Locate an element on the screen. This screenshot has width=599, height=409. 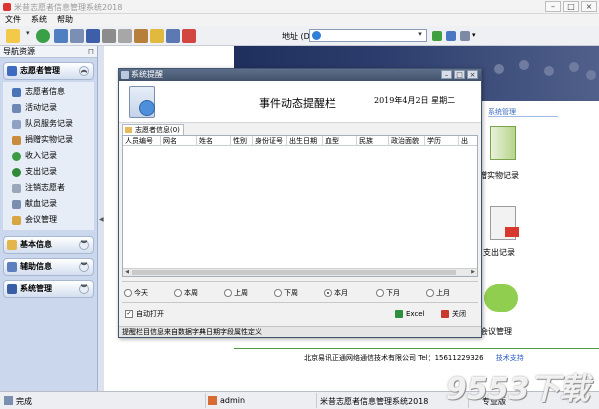
dialog-titlebar: 系统提醒 – □ × is located at coordinates (300, 75).